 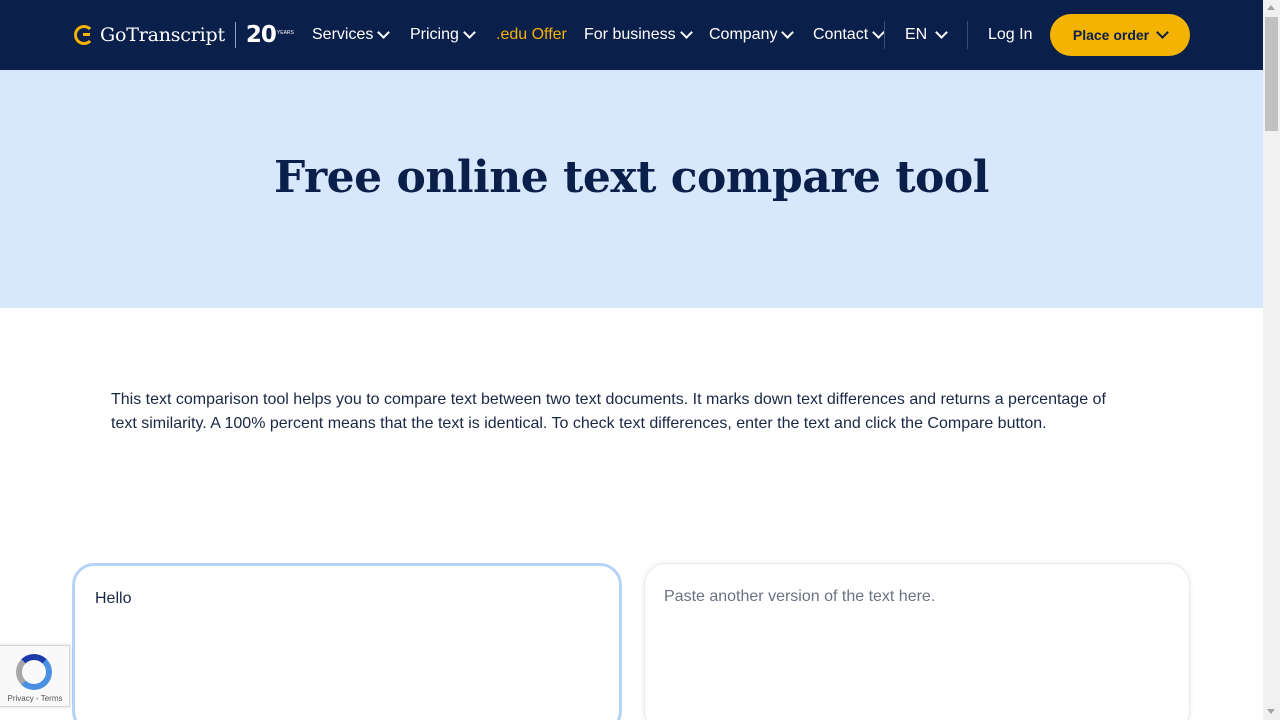 I want to click on nav-services: Services, so click(x=351, y=35).